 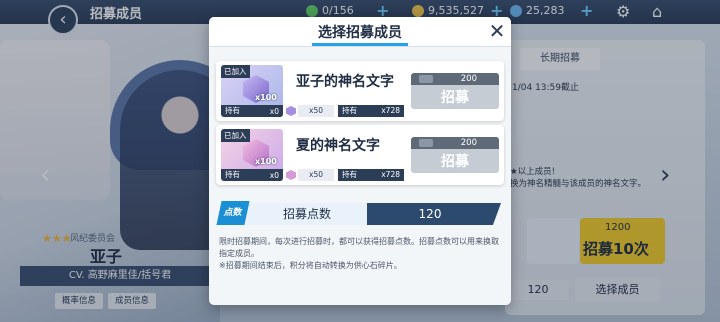 I want to click on description-line: 限时招募期间，每次进行招募时，都可以获得招募点数。招募点数可以用来换取指定成员。, so click(x=359, y=247).